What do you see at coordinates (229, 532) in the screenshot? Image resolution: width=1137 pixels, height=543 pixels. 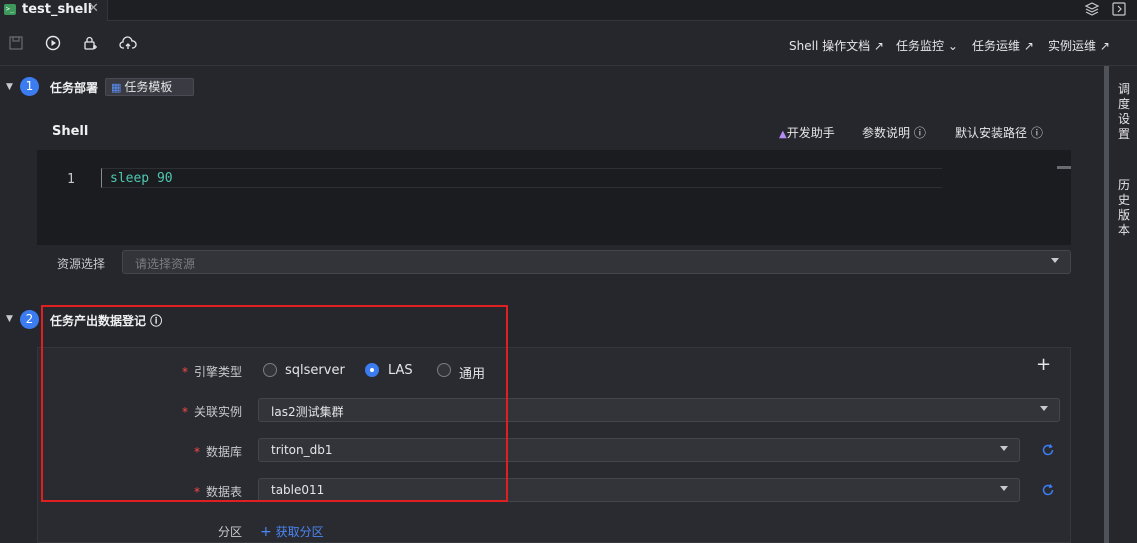 I see `partition-label: 分区` at bounding box center [229, 532].